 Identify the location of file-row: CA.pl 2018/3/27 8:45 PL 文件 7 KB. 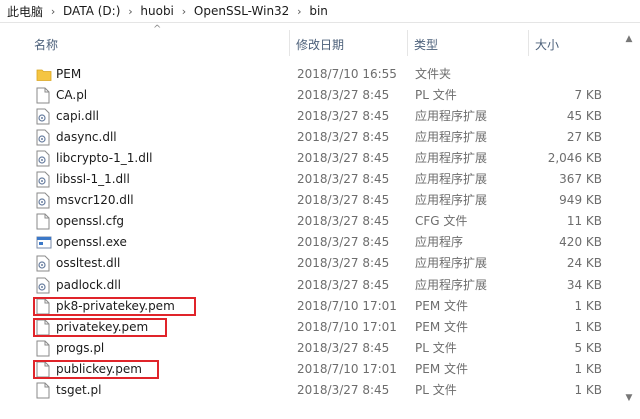
(320, 95).